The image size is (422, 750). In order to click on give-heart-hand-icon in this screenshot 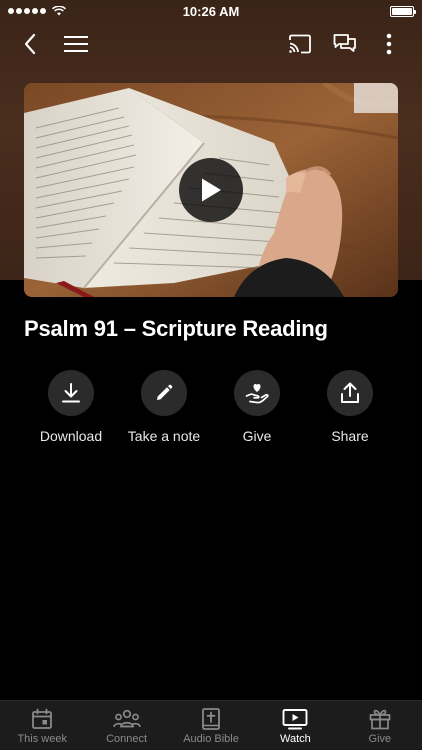, I will do `click(257, 393)`.